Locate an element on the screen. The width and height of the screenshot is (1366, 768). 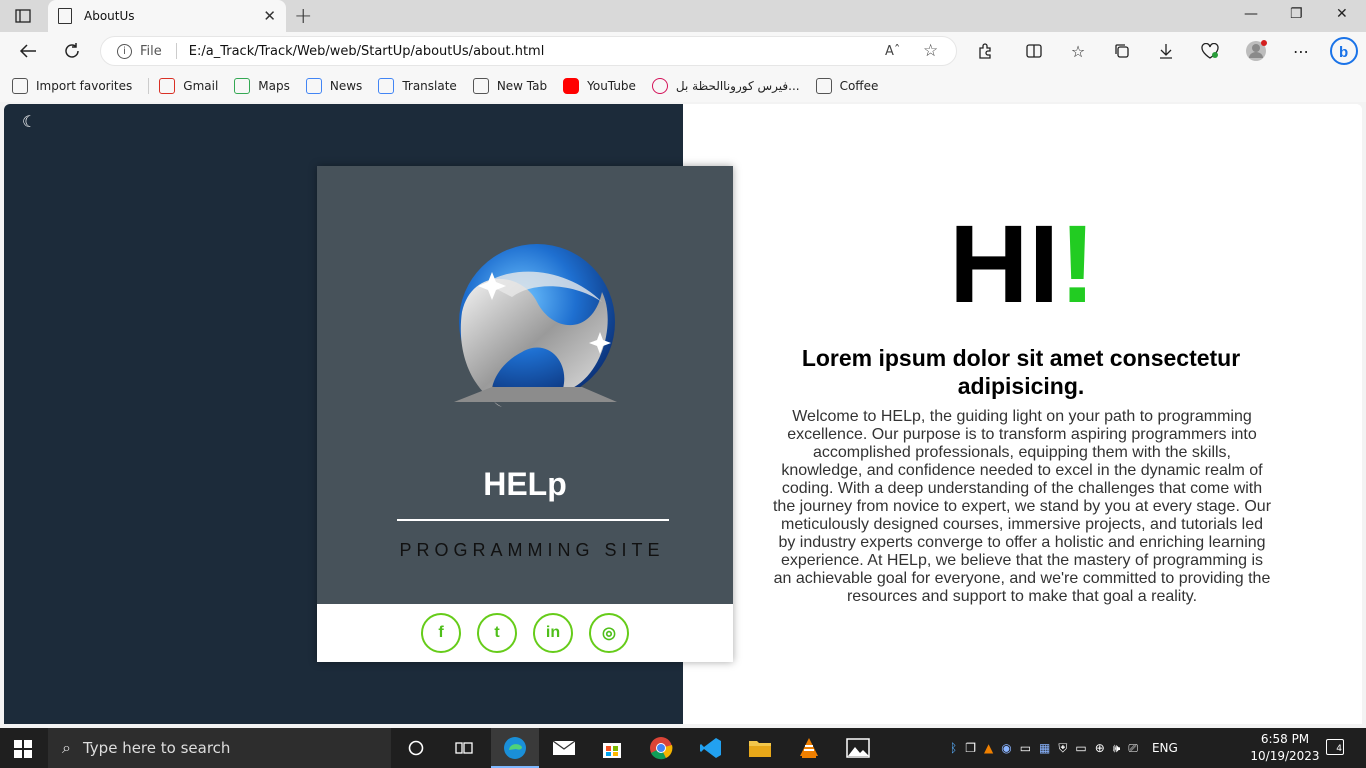
favorite-item: YouTube is located at coordinates (599, 86).